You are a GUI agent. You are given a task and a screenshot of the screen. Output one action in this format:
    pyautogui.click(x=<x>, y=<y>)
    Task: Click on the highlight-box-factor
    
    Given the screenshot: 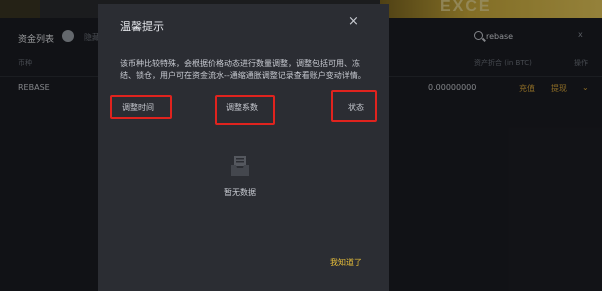 What is the action you would take?
    pyautogui.click(x=245, y=110)
    